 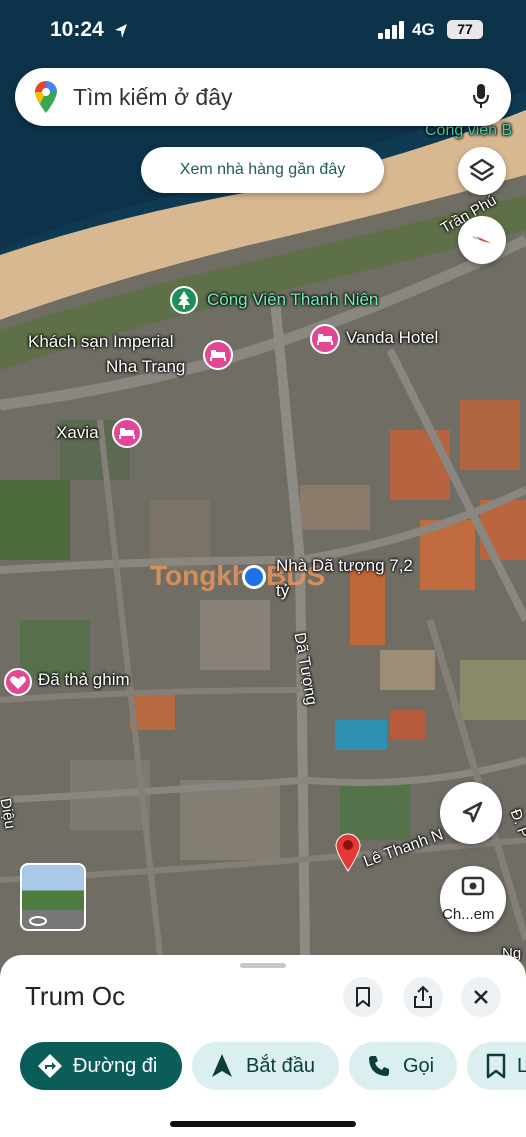 What do you see at coordinates (50, 1066) in the screenshot?
I see `directions-icon` at bounding box center [50, 1066].